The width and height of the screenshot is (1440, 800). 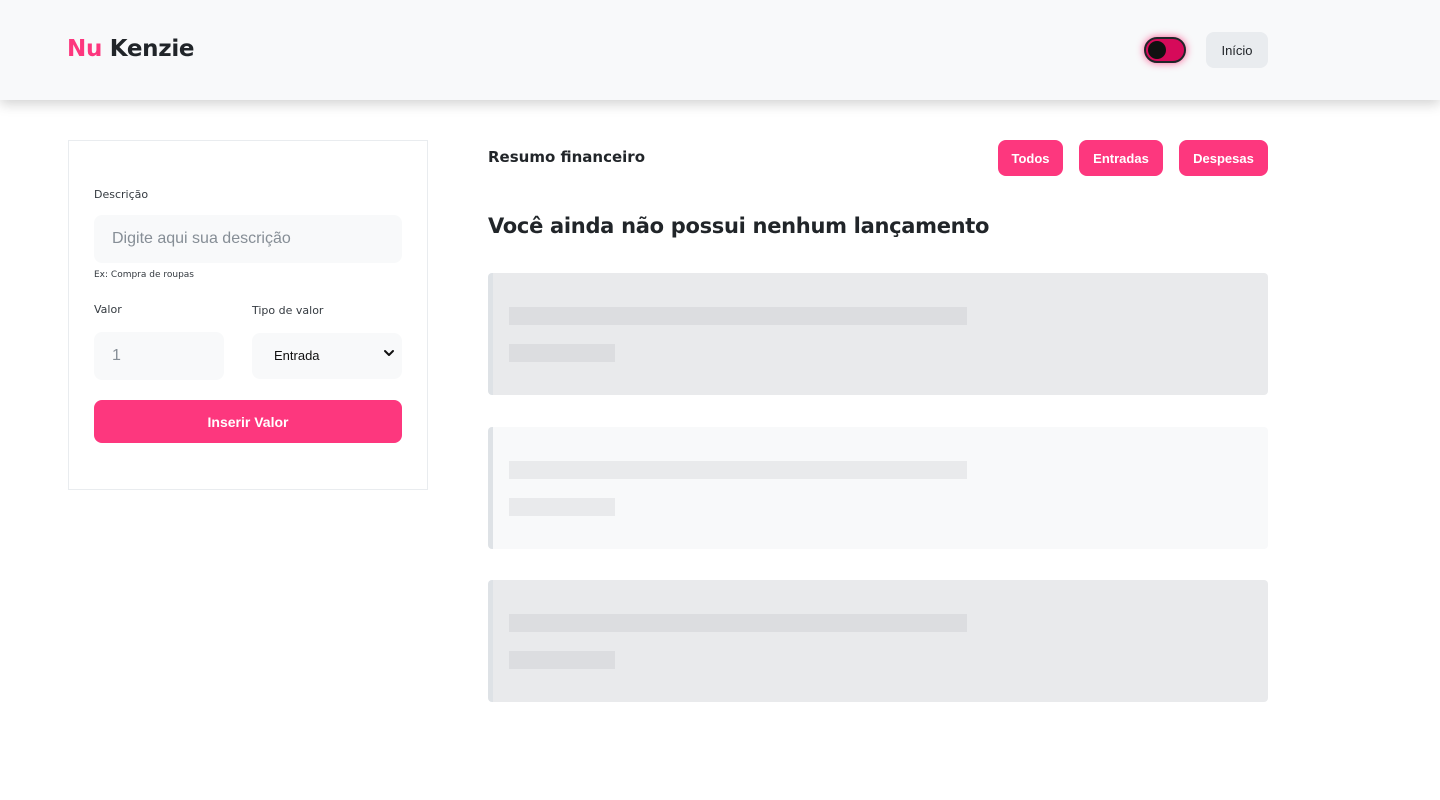 I want to click on value-input, so click(x=159, y=356).